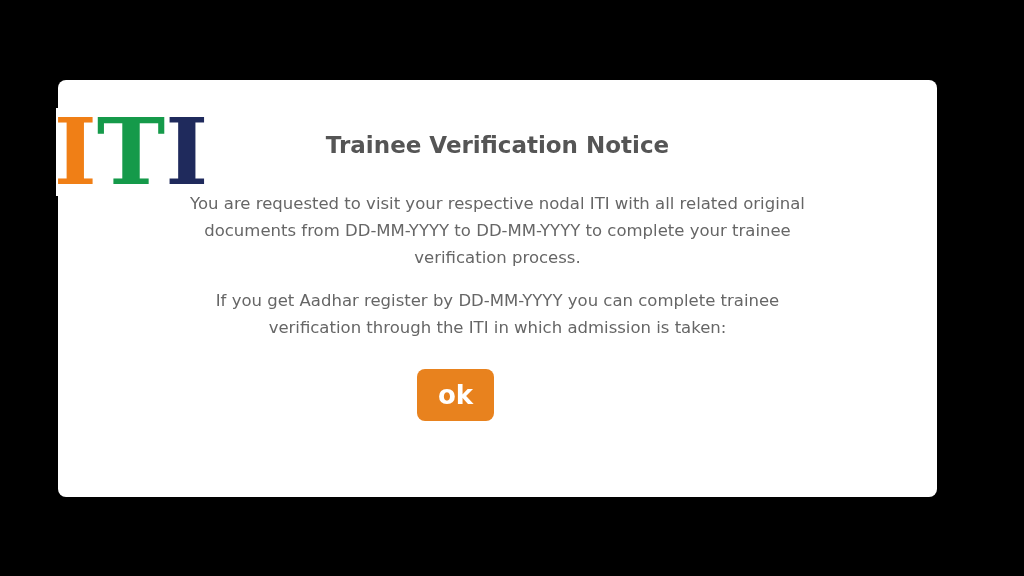 Image resolution: width=1024 pixels, height=576 pixels. Describe the element at coordinates (131, 152) in the screenshot. I see `logo-letter: T` at that location.